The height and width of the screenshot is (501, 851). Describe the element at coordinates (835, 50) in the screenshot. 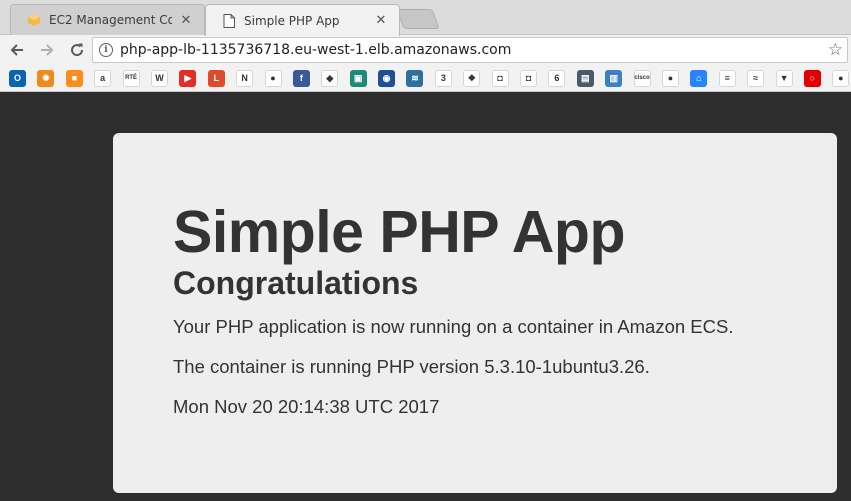

I see `bookmark-star-icon: ☆` at that location.